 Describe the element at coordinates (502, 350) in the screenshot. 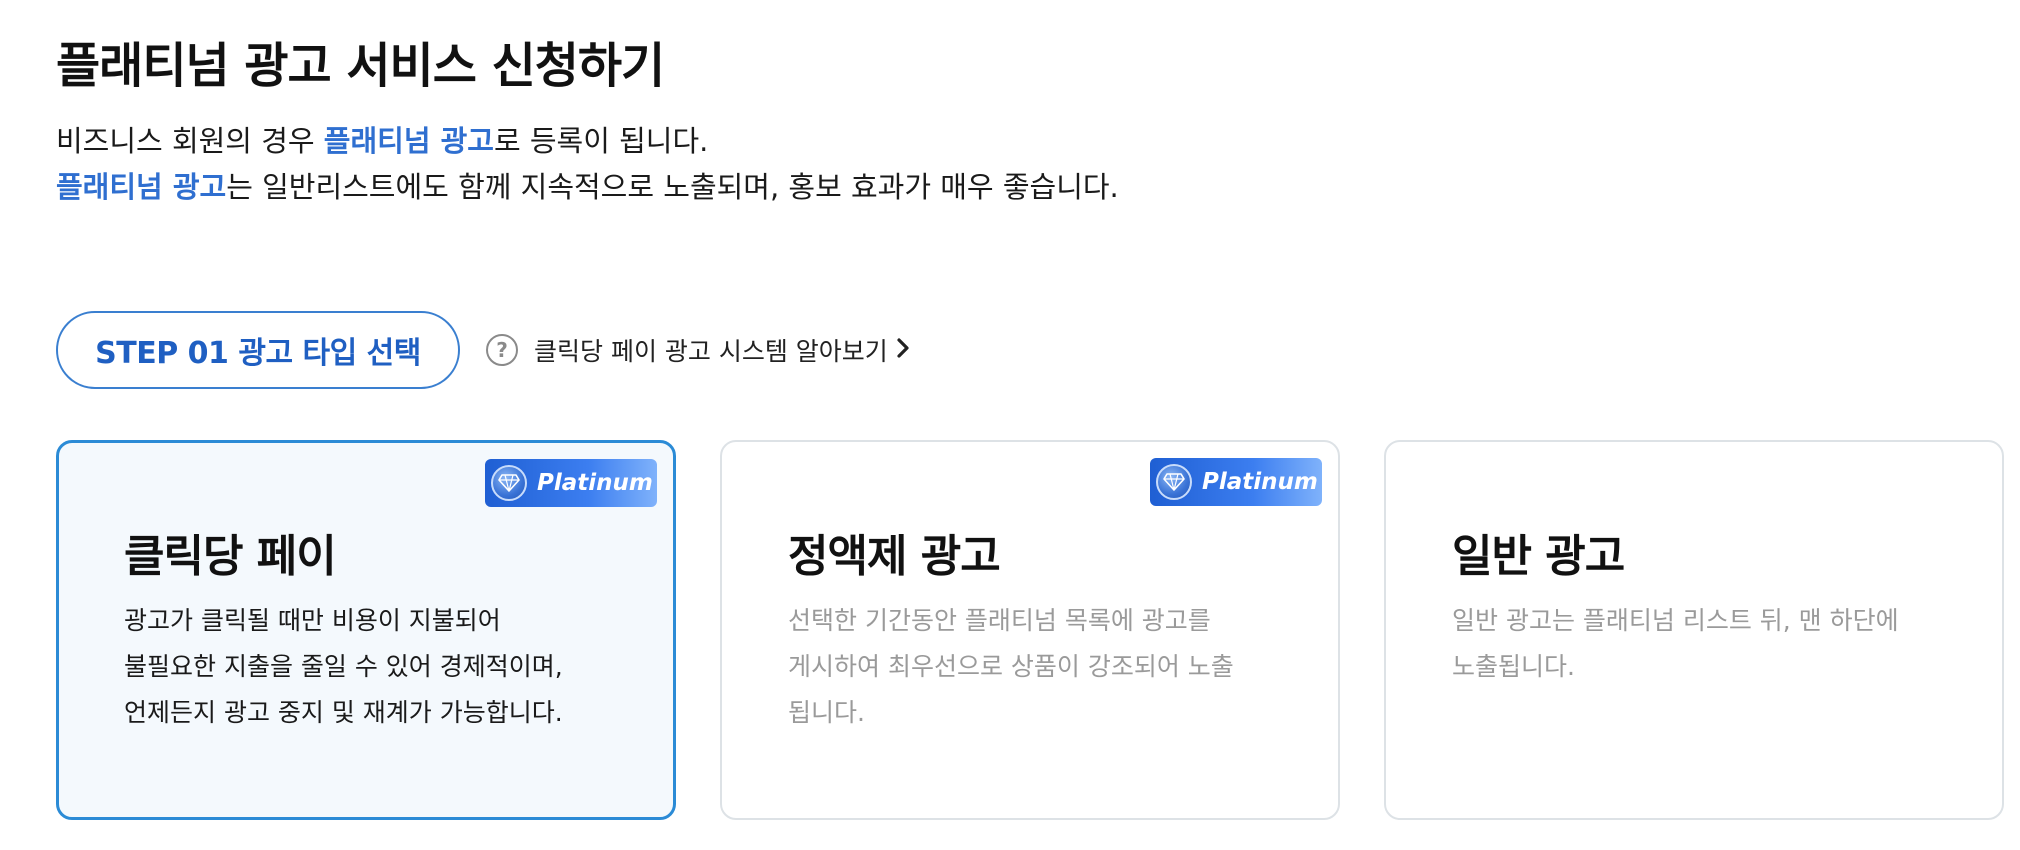

I see `question-circle-icon: ?` at that location.